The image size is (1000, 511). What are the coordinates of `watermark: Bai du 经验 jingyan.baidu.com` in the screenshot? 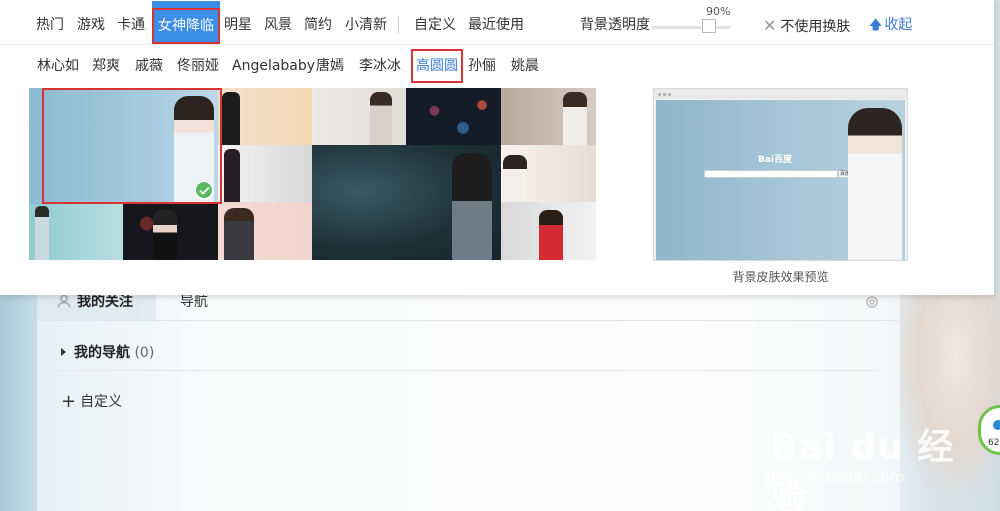 It's located at (860, 455).